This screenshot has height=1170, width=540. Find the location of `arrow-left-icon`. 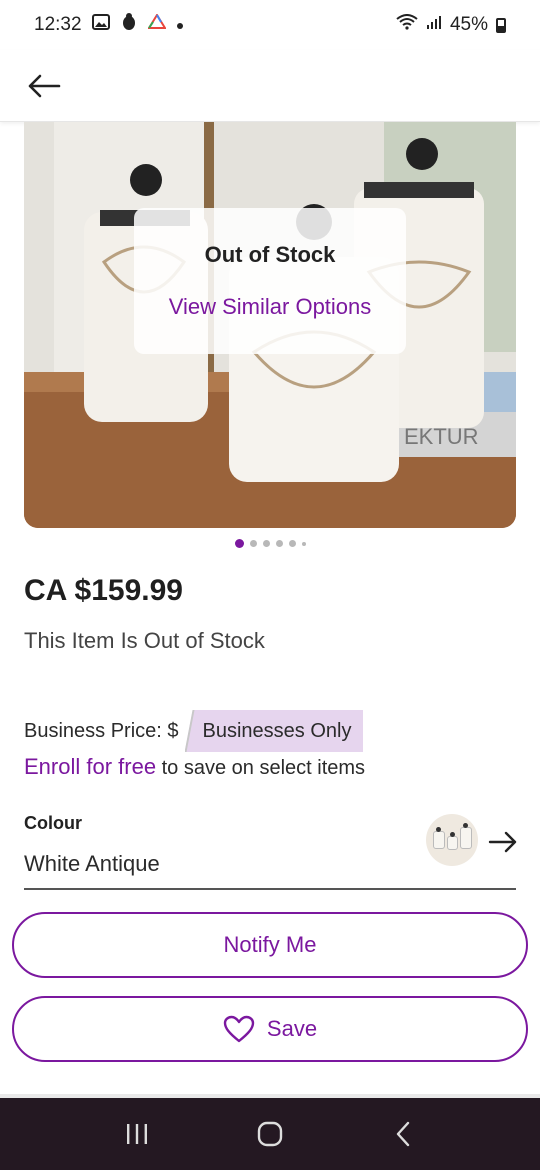

arrow-left-icon is located at coordinates (44, 85).